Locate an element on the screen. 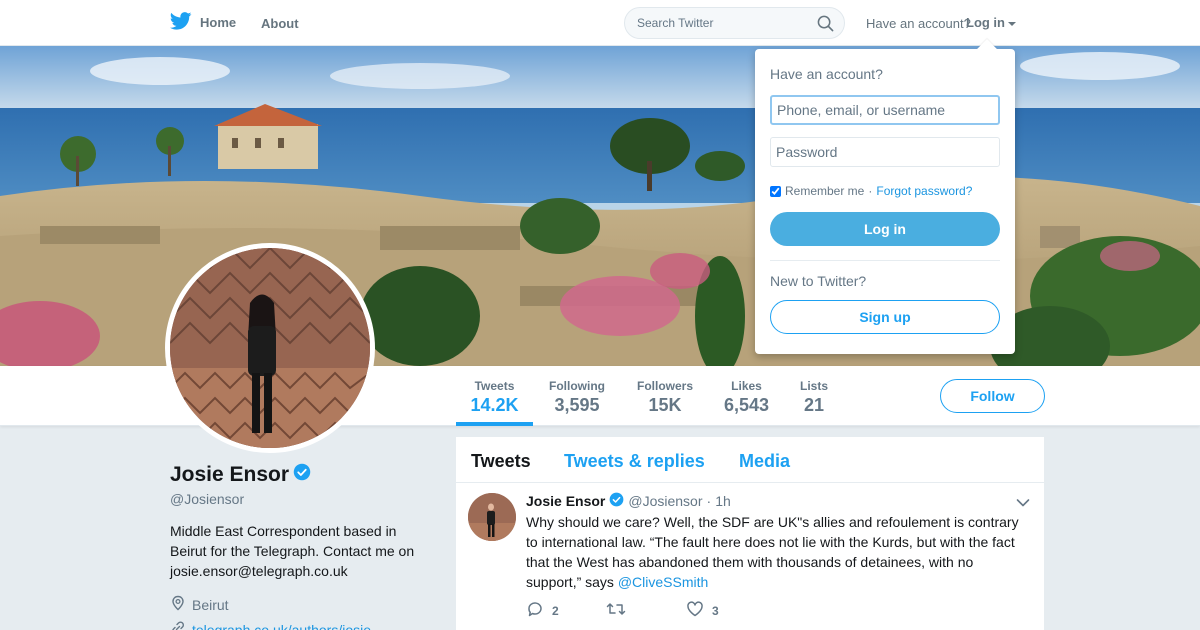 The width and height of the screenshot is (1200, 630). tweet-timestamp: 1h is located at coordinates (723, 501).